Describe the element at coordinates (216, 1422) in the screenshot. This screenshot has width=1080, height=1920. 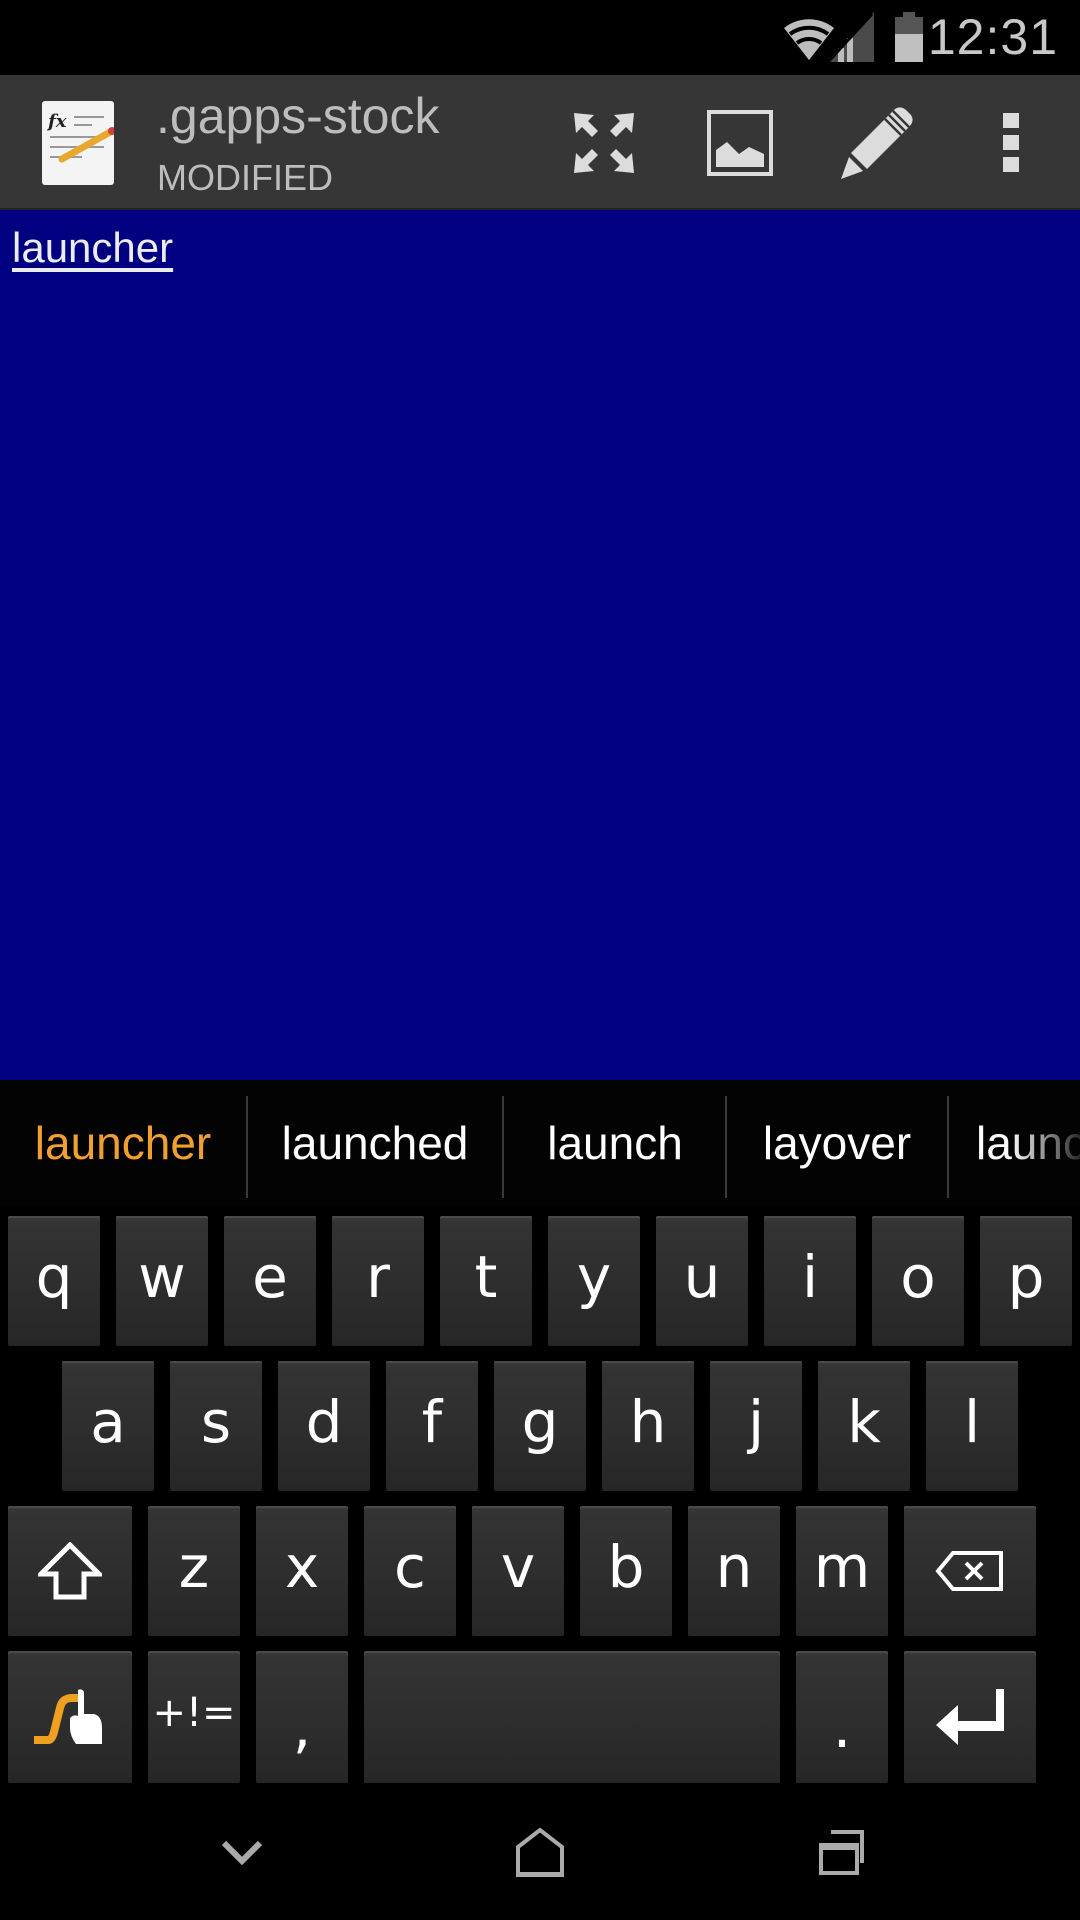
I see `key-label: s` at that location.